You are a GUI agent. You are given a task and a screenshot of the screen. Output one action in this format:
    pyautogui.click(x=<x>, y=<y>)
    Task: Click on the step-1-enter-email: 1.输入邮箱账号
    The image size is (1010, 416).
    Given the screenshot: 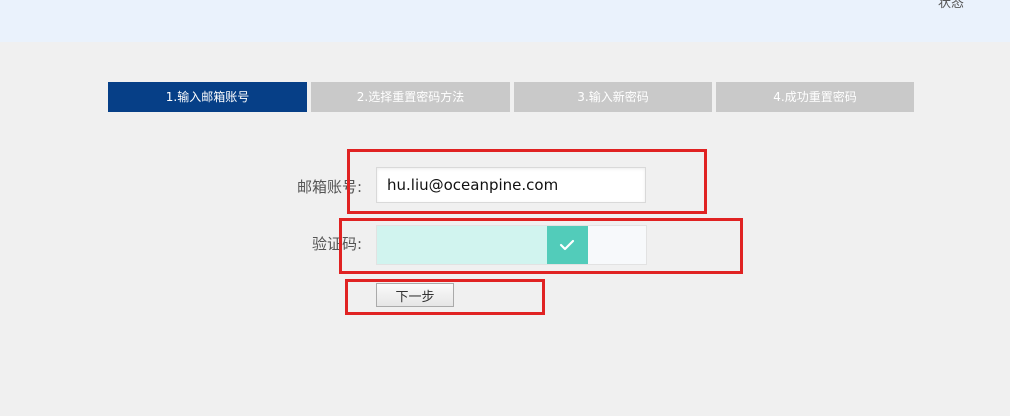 What is the action you would take?
    pyautogui.click(x=207, y=97)
    